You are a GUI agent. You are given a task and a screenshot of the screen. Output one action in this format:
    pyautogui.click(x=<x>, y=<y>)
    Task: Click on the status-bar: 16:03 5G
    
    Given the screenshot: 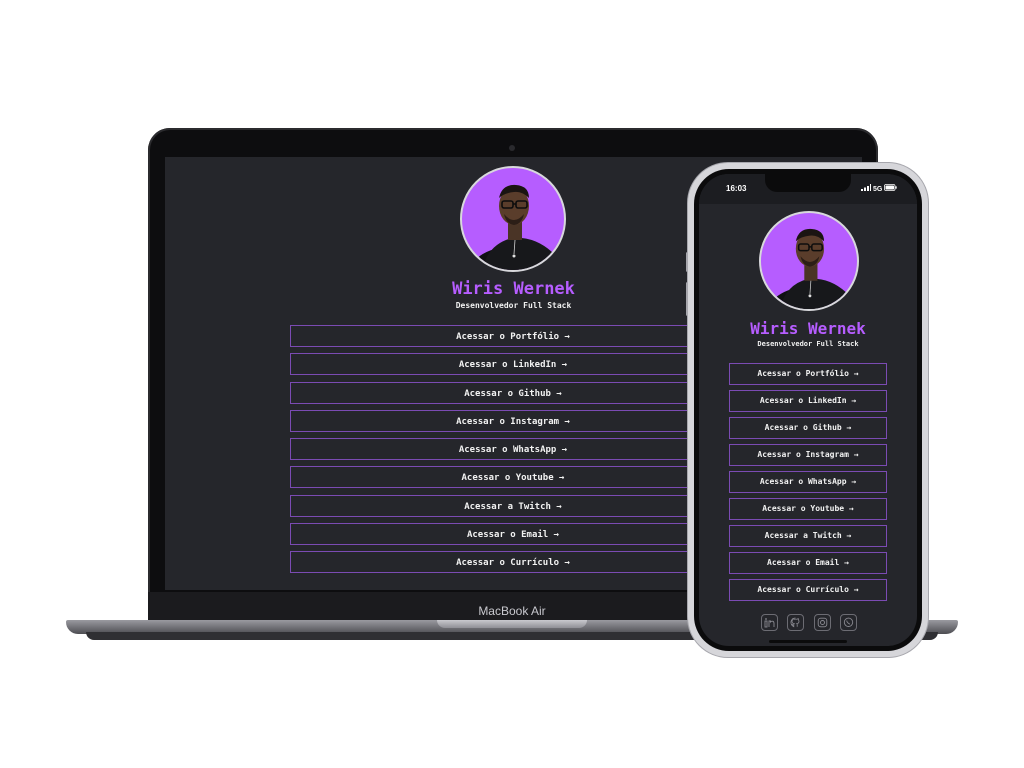 What is the action you would take?
    pyautogui.click(x=808, y=189)
    